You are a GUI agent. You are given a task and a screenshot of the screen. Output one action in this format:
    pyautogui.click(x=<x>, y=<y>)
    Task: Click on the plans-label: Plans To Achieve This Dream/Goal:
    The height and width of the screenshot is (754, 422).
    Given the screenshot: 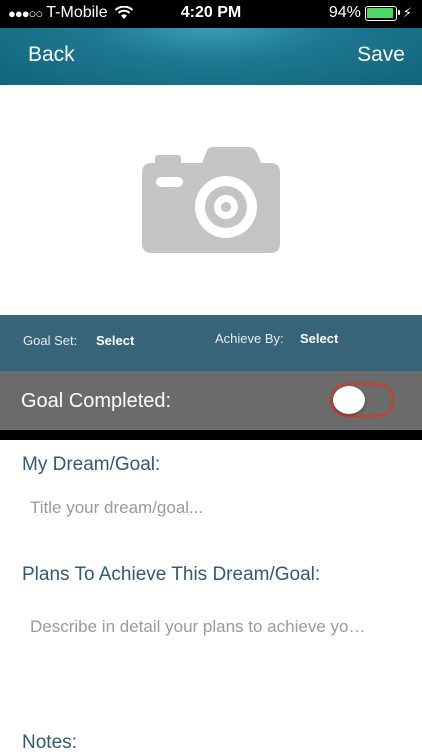 What is the action you would take?
    pyautogui.click(x=171, y=574)
    